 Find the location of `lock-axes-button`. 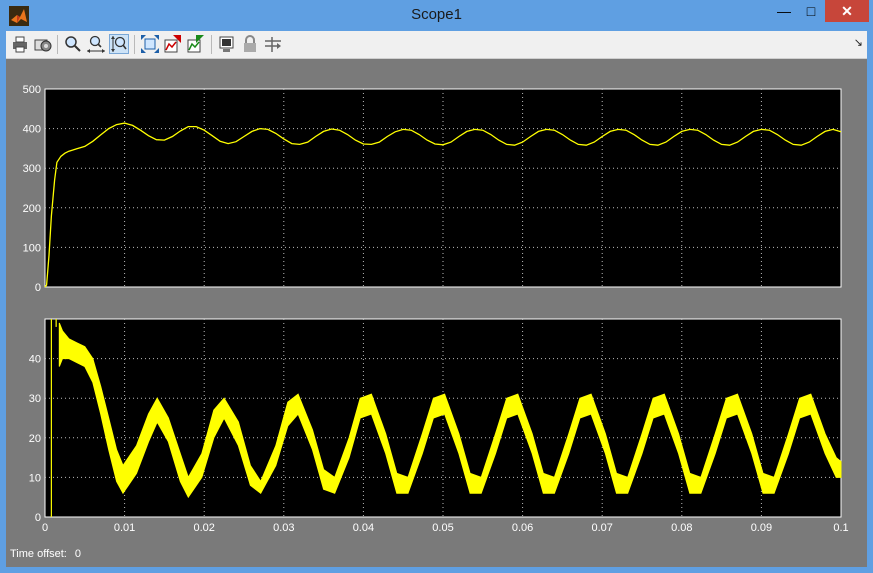

lock-axes-button is located at coordinates (250, 44).